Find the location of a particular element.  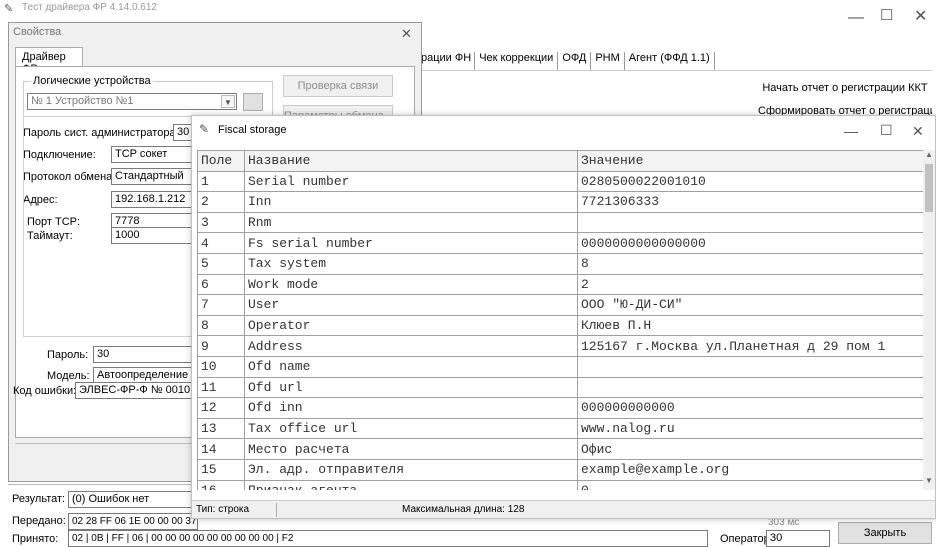

row-field-number: 7 is located at coordinates (221, 305).